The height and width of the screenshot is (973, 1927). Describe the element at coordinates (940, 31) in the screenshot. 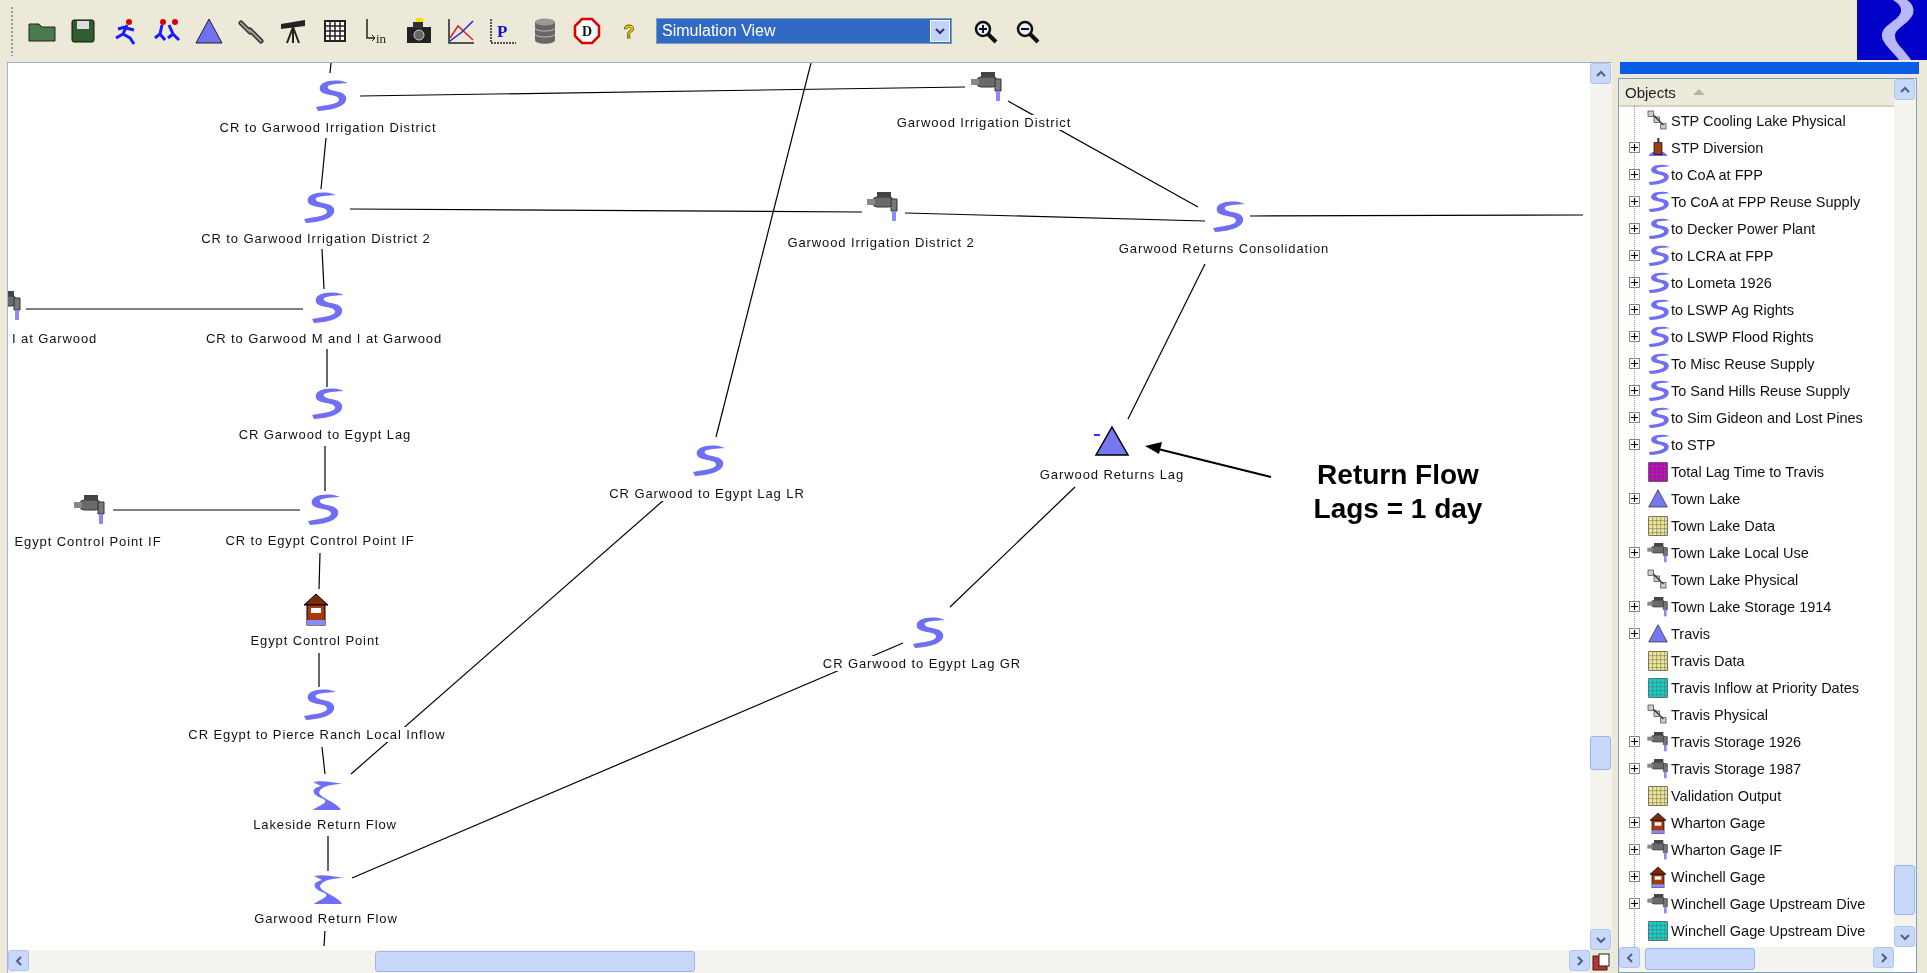

I see `dropdown-button` at that location.